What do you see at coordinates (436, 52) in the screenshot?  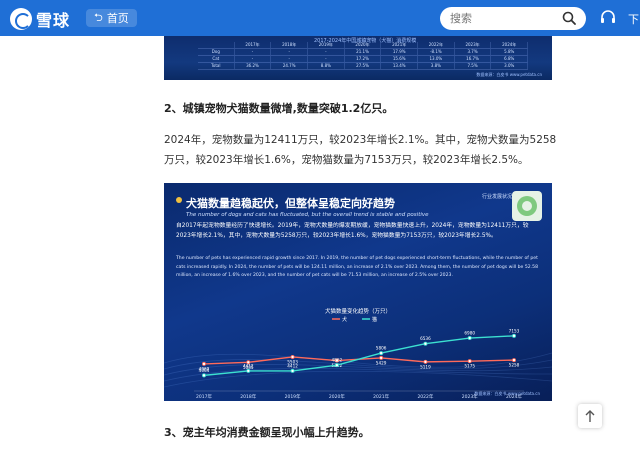 I see `table-image-cell: -8.1%` at bounding box center [436, 52].